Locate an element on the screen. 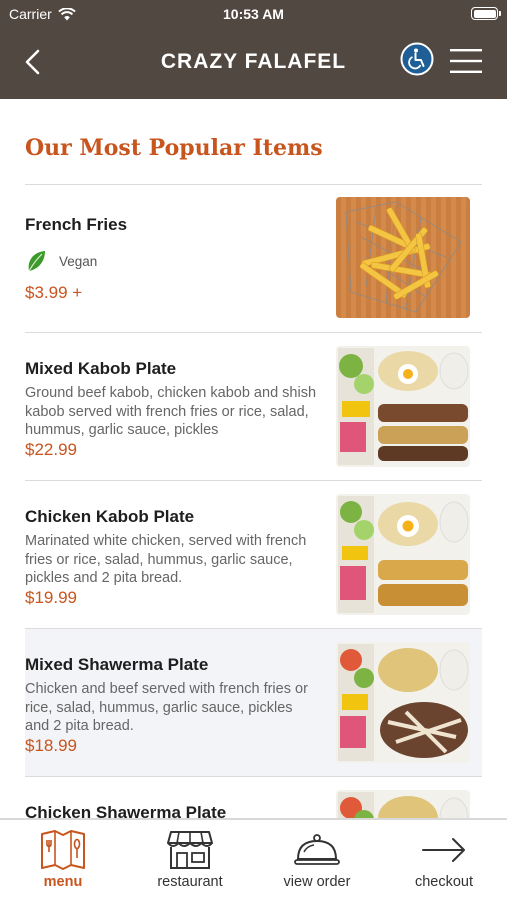  status-time: 10:53 AM is located at coordinates (253, 14).